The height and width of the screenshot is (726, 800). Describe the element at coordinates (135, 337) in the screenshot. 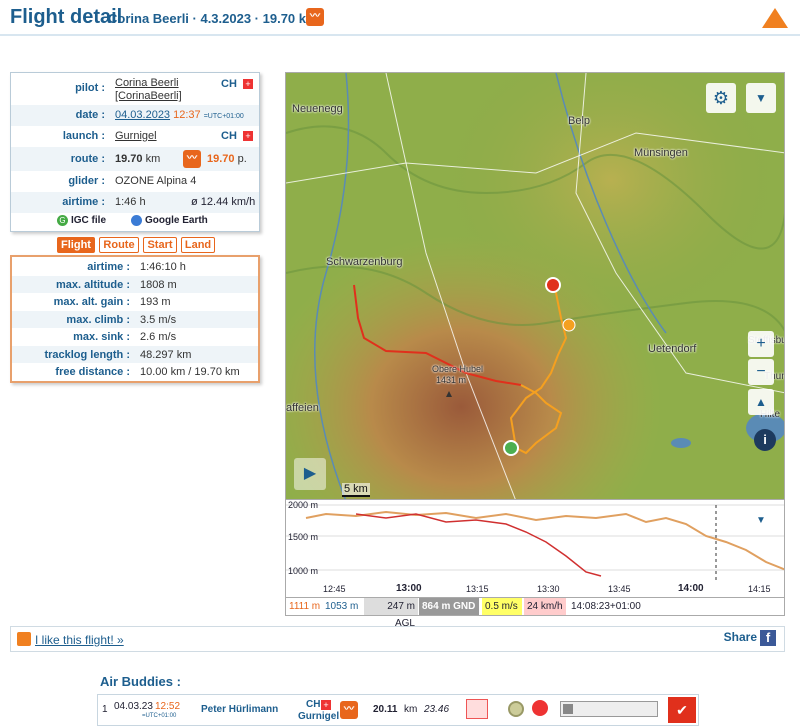

I see `stat-row: max. sink : 2.6 m/s` at that location.